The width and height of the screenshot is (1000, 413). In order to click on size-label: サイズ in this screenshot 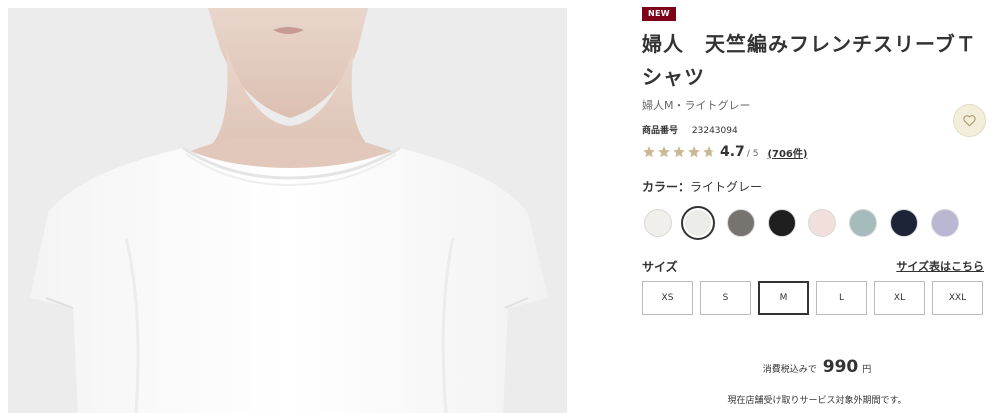, I will do `click(660, 267)`.